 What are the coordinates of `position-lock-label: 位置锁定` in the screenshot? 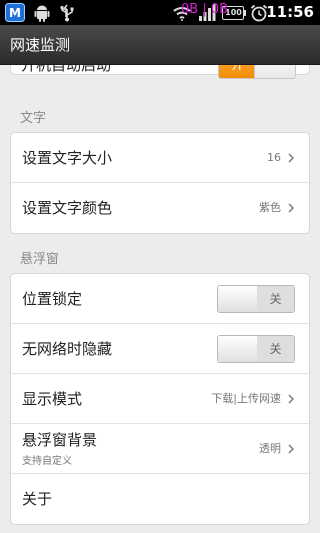 It's located at (52, 299).